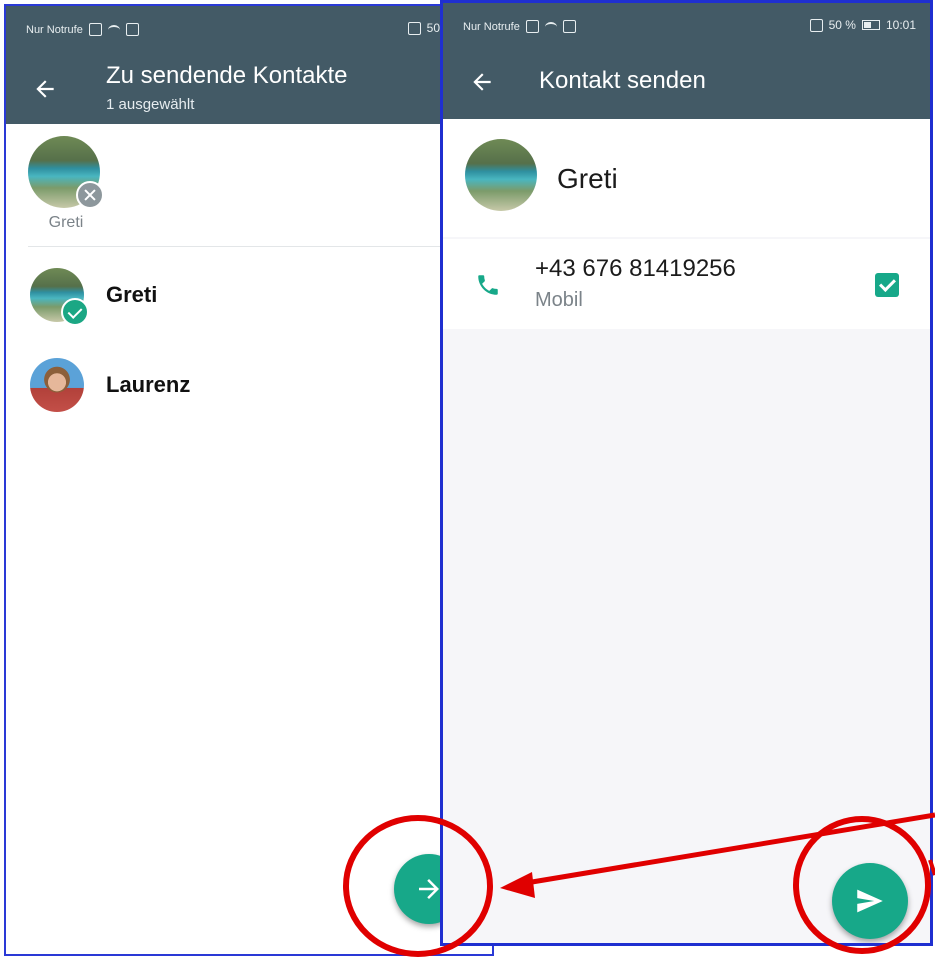 Image resolution: width=935 pixels, height=958 pixels. What do you see at coordinates (887, 285) in the screenshot?
I see `phone-checkbox` at bounding box center [887, 285].